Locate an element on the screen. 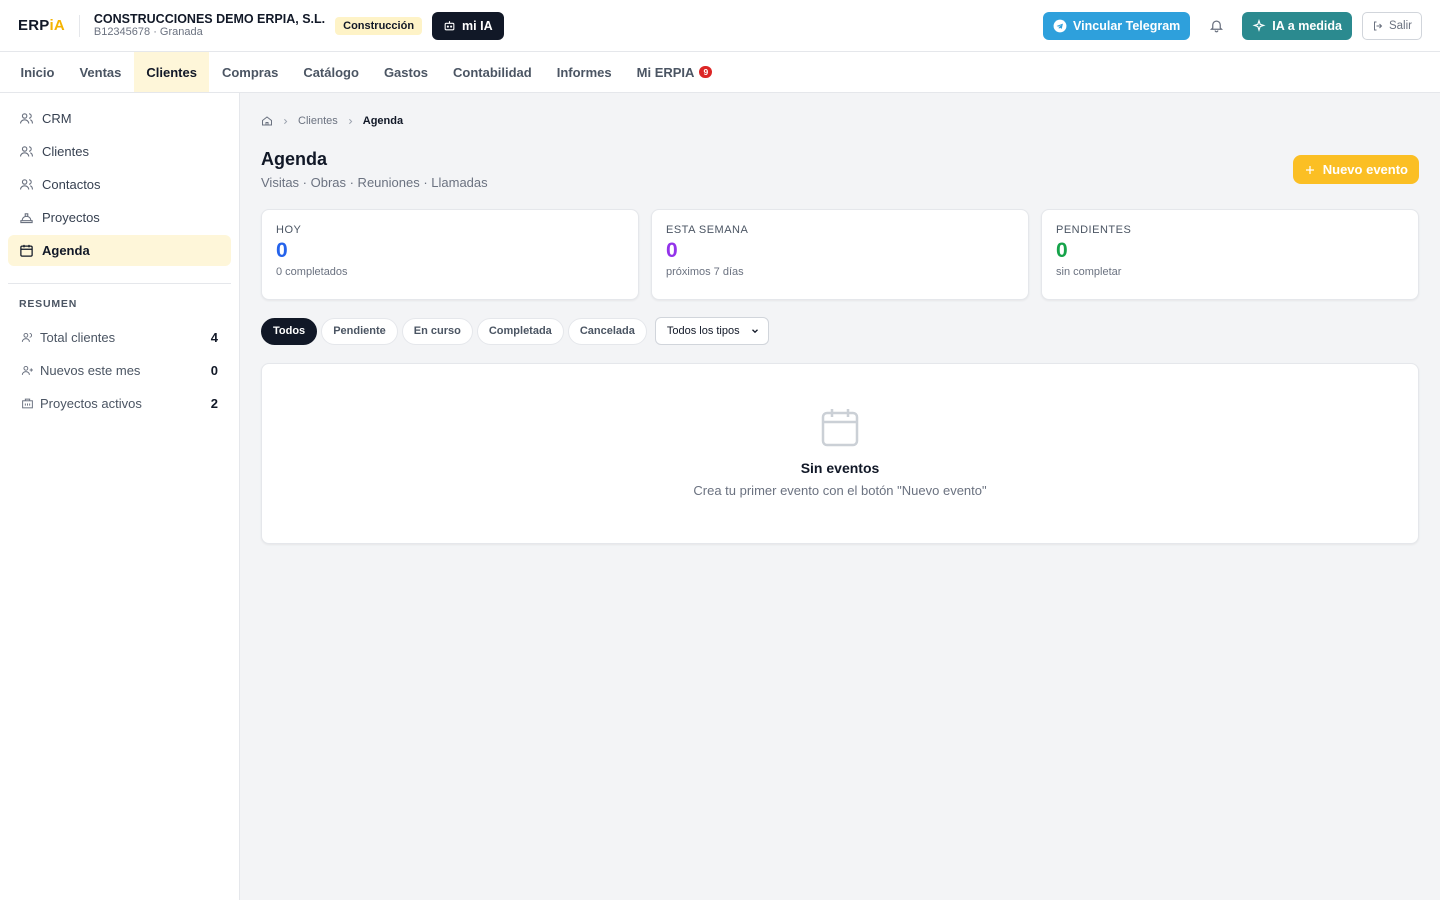 This screenshot has width=1440, height=900. erpia-logo: ERPiA is located at coordinates (41, 25).